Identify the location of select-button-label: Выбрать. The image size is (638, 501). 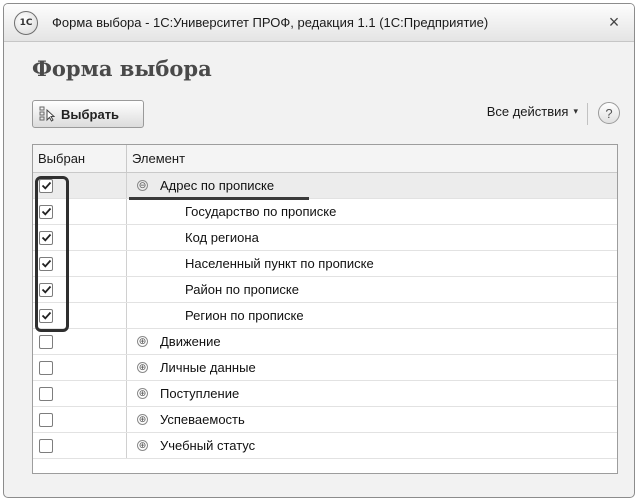
(90, 114).